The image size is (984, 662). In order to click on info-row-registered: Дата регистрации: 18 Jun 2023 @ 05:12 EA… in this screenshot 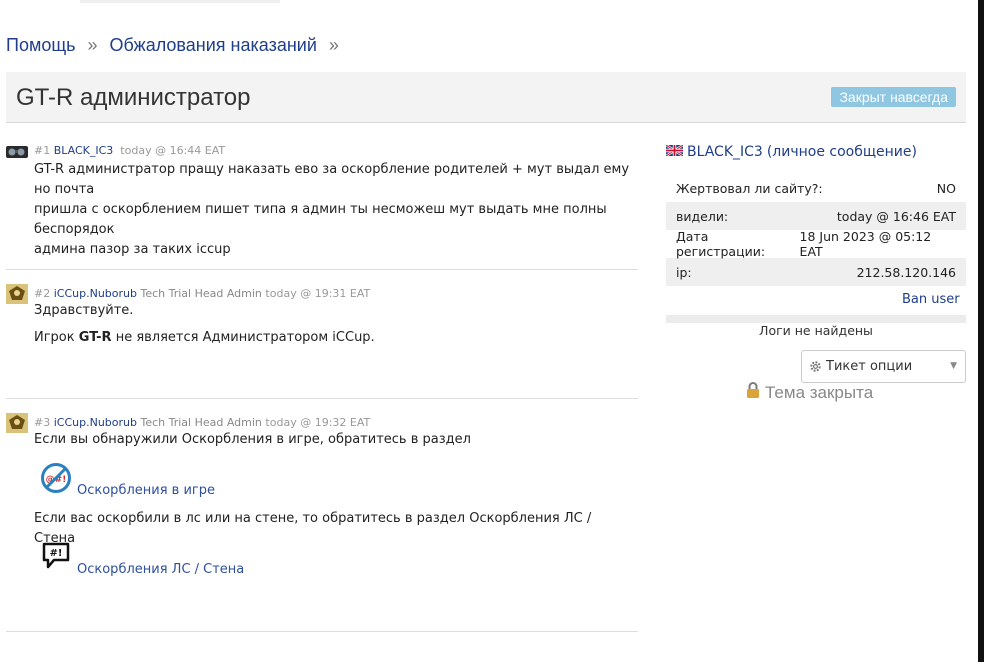, I will do `click(816, 244)`.